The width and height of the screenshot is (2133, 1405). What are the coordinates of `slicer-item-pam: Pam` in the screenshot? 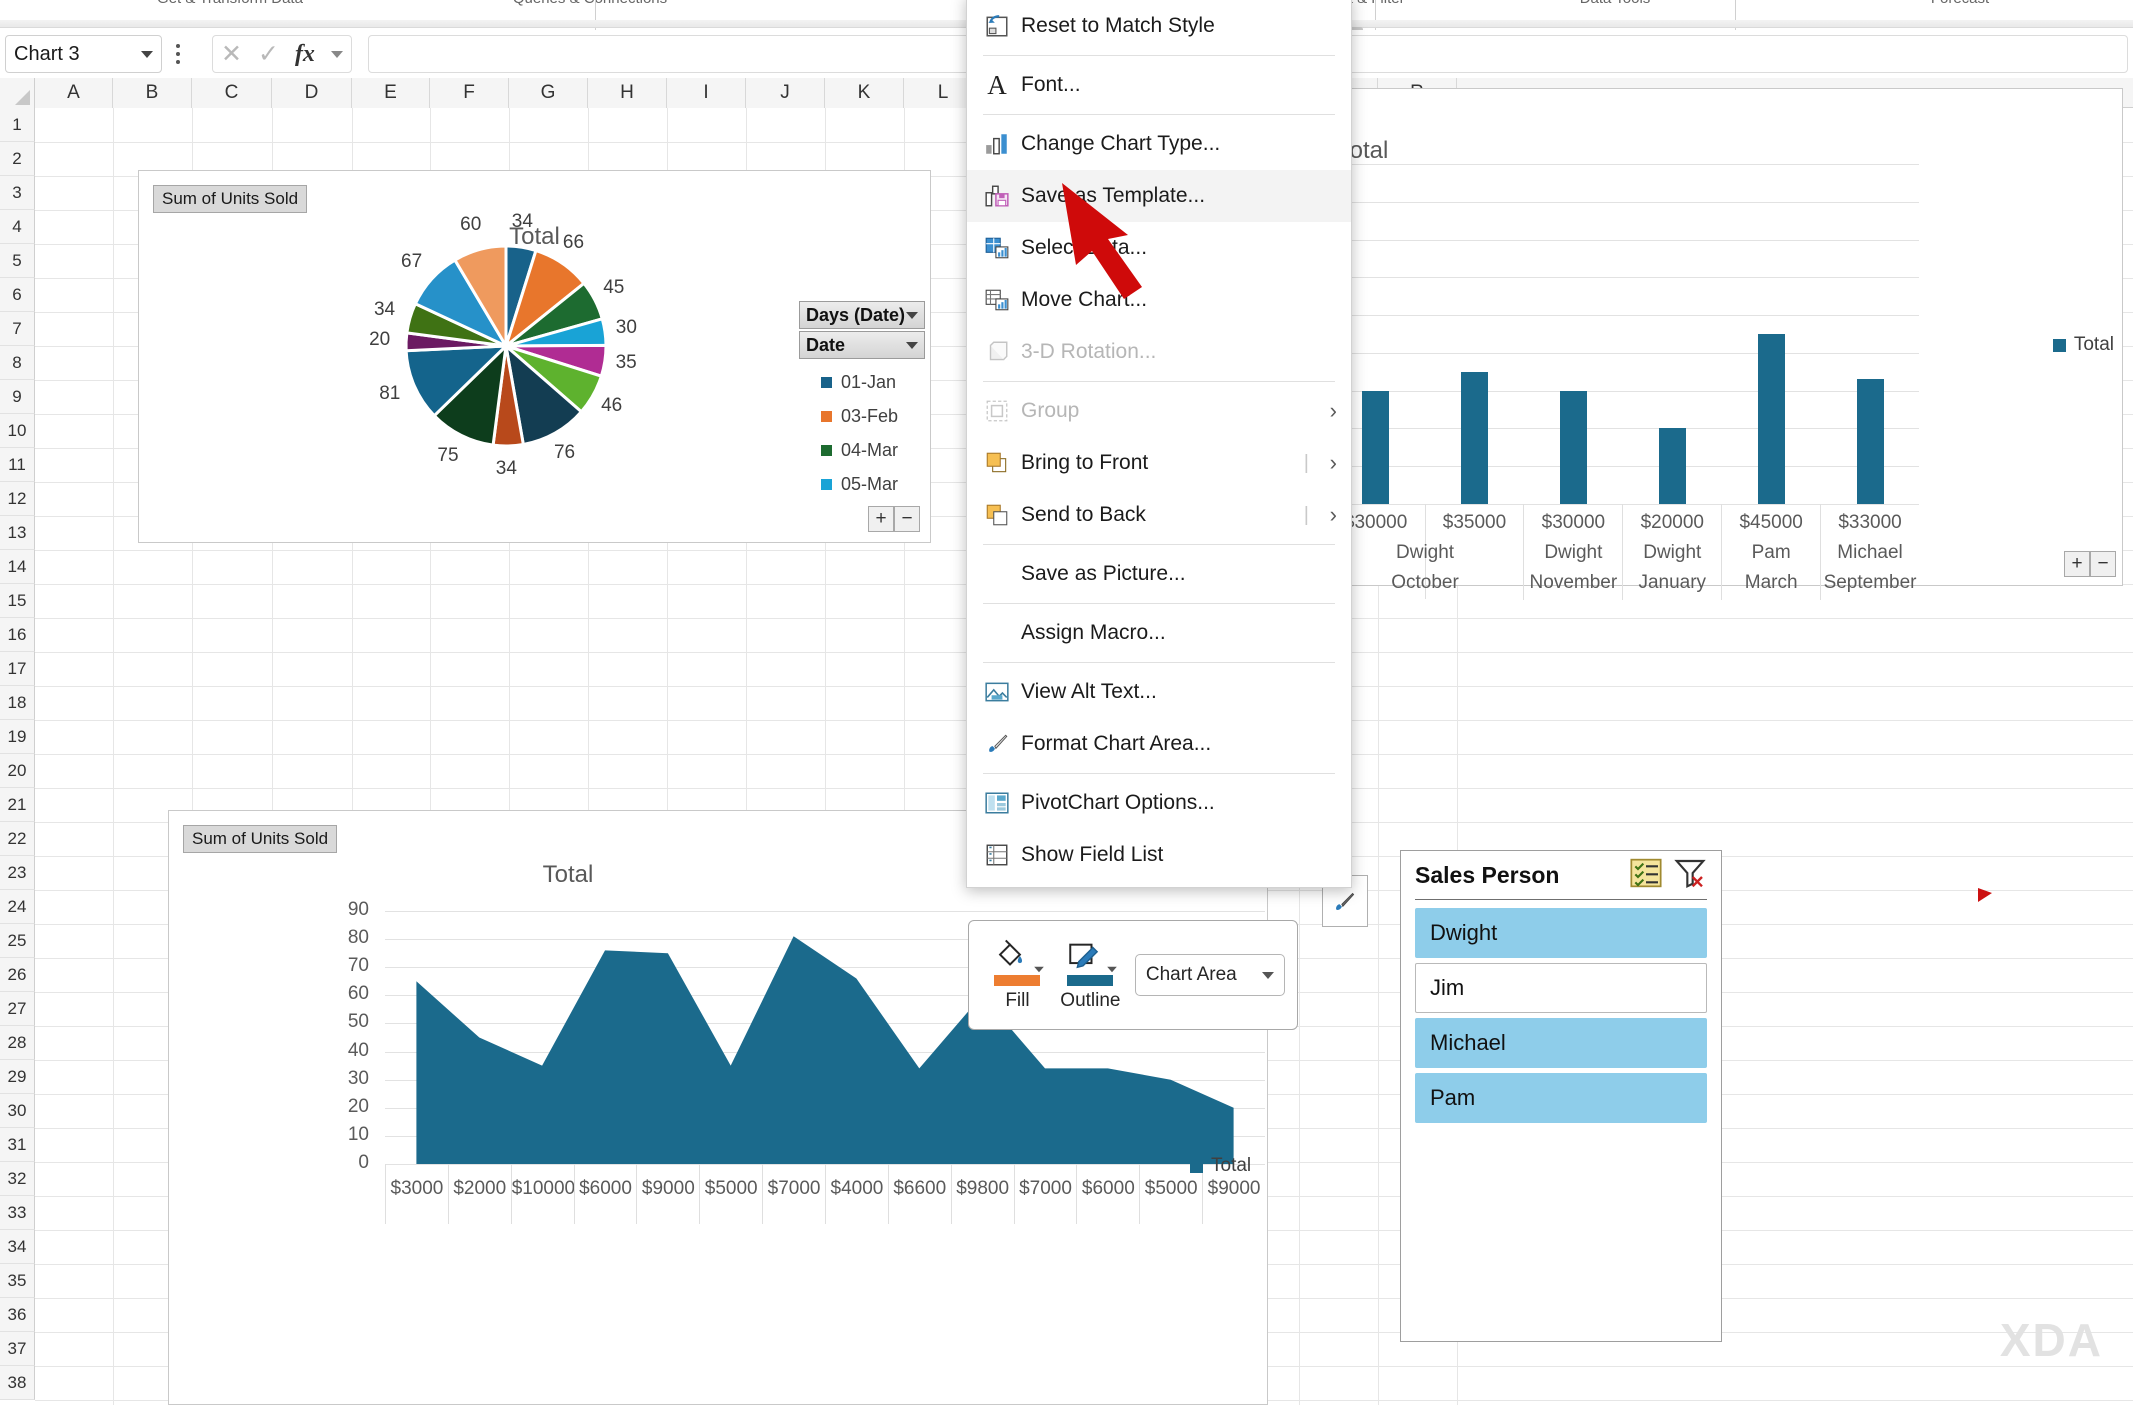 It's located at (1561, 1098).